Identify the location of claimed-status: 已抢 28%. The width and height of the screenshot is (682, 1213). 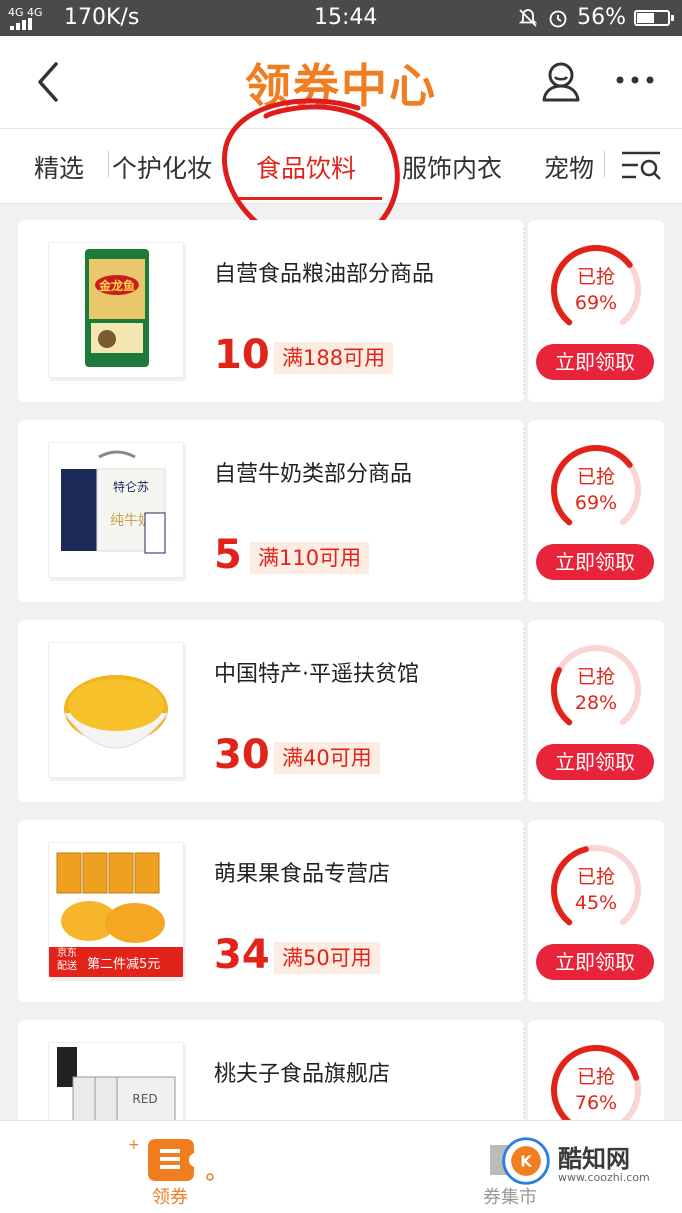
(596, 690).